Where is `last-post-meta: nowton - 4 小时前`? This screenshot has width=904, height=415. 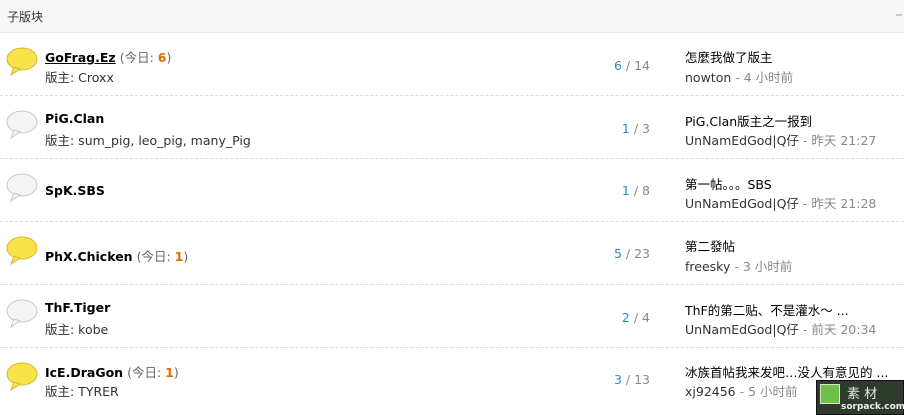 last-post-meta: nowton - 4 小时前 is located at coordinates (739, 77).